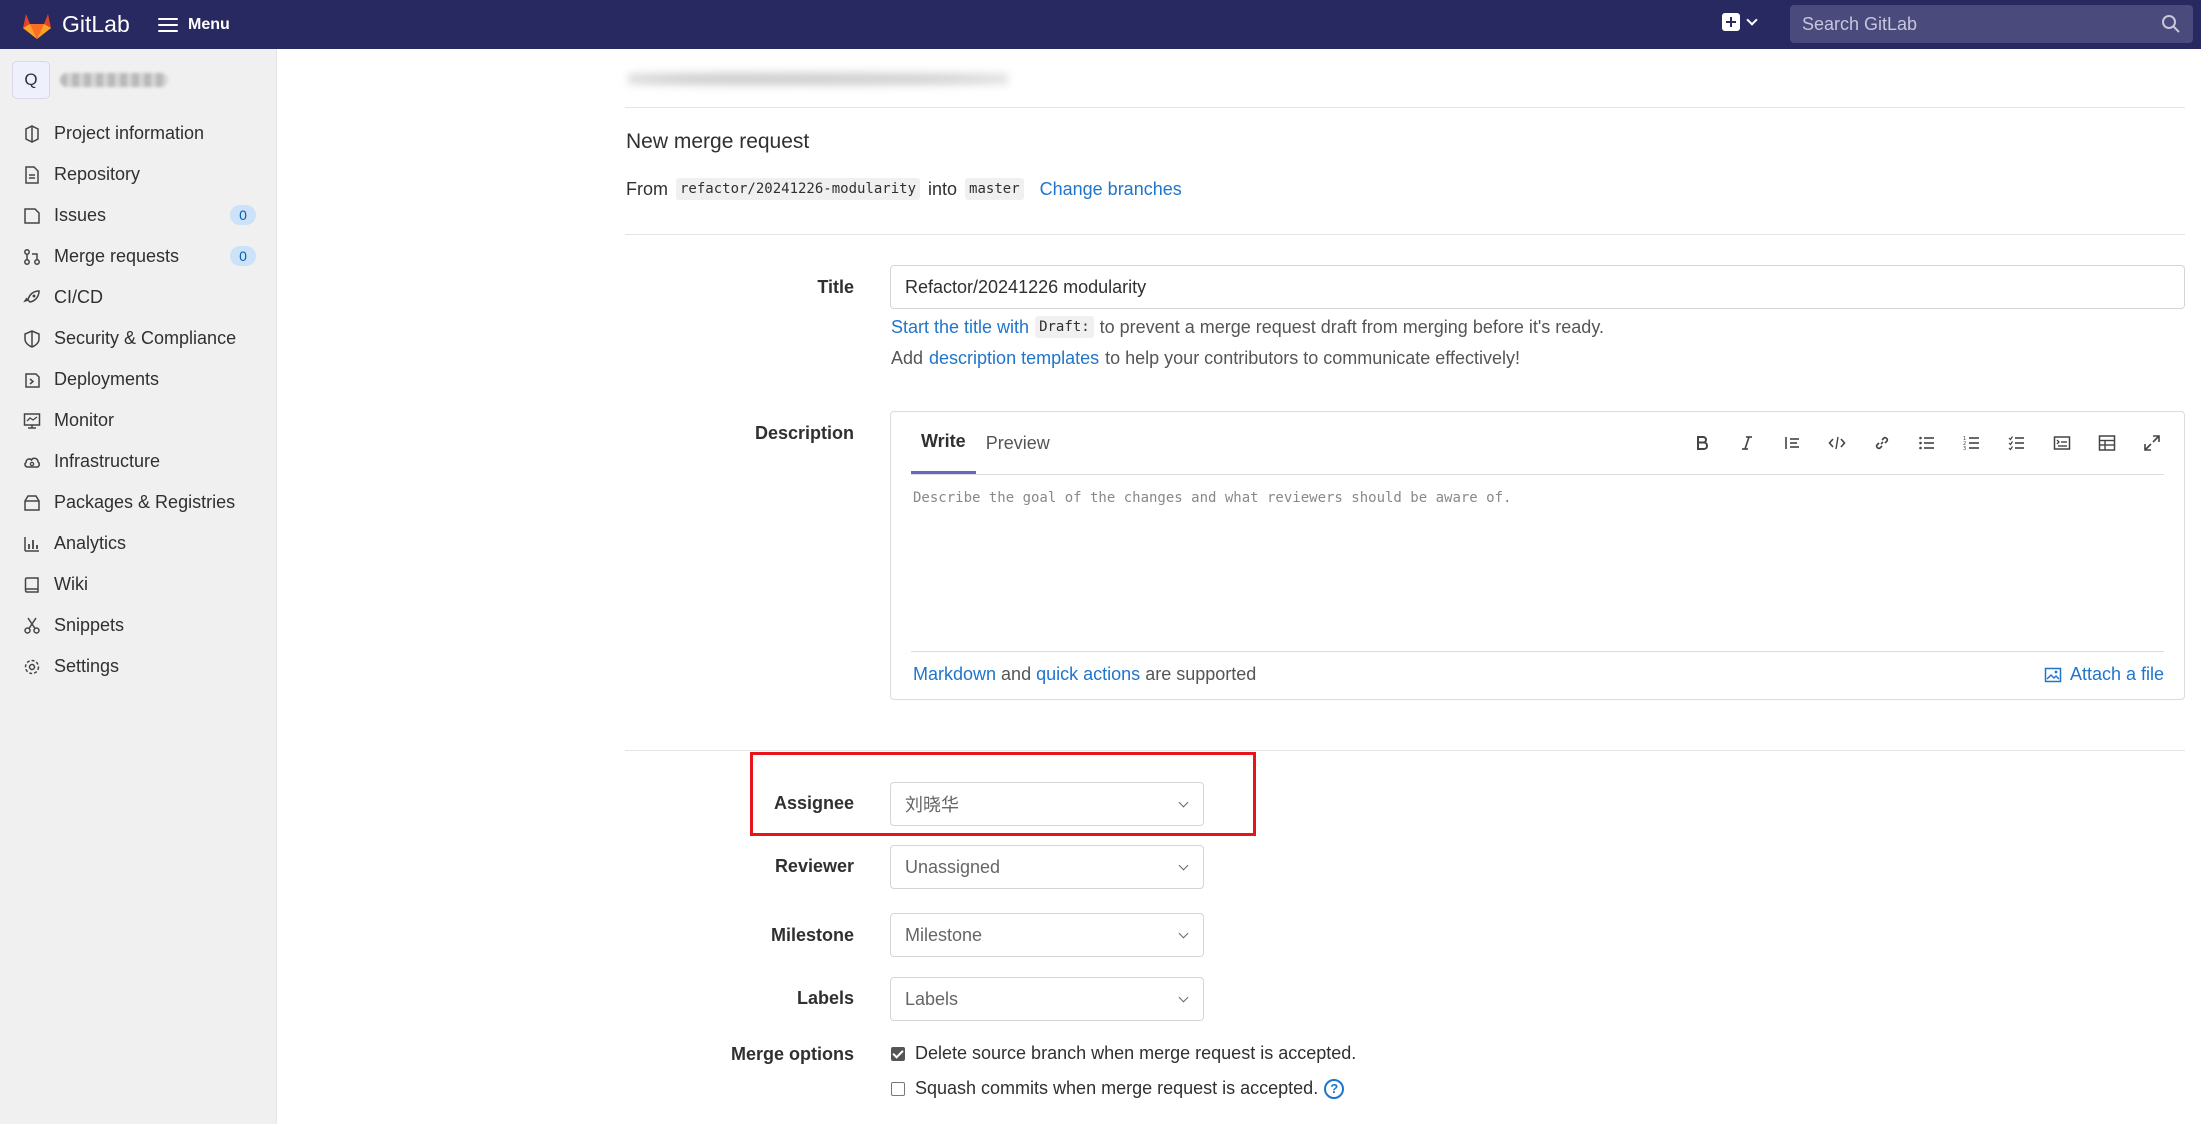 The height and width of the screenshot is (1124, 2201). I want to click on gitlab-logo-icon, so click(37, 25).